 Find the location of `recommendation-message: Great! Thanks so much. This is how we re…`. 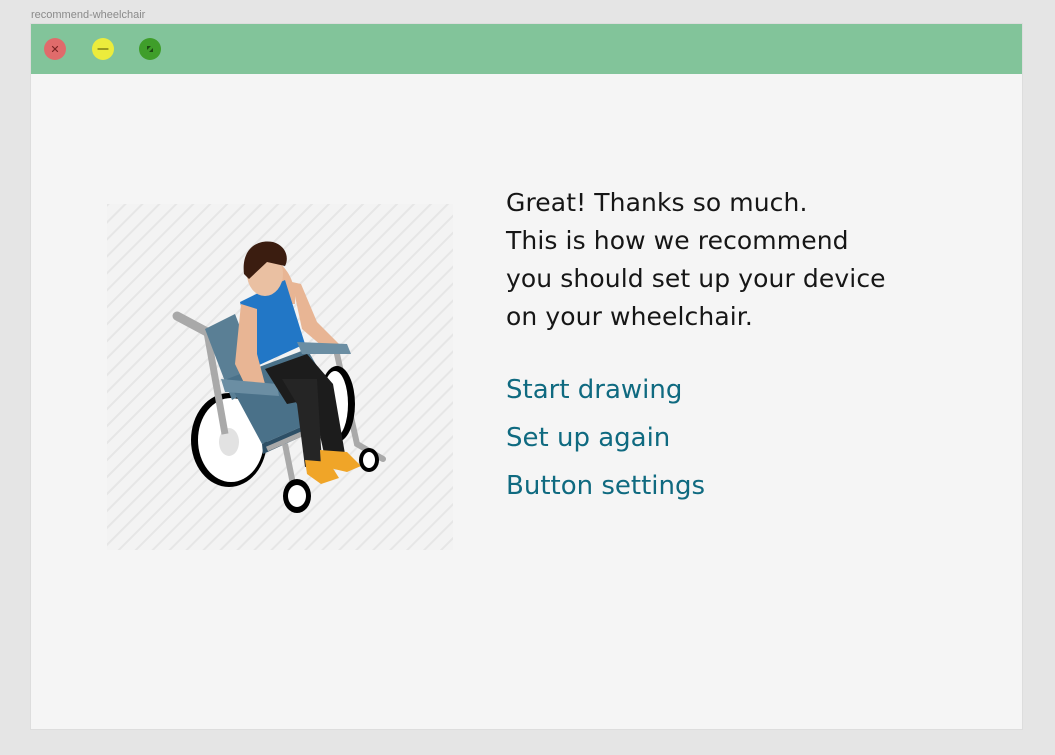

recommendation-message: Great! Thanks so much. This is how we re… is located at coordinates (746, 260).